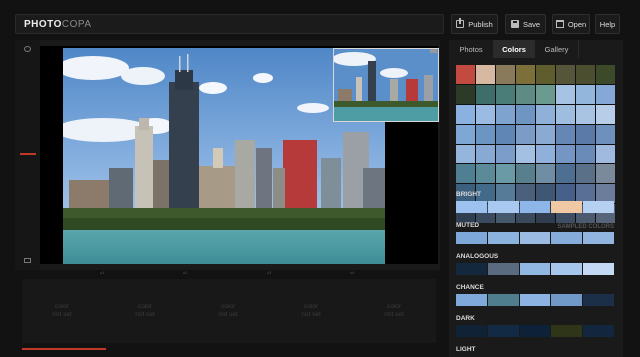 The height and width of the screenshot is (357, 640). Describe the element at coordinates (571, 24) in the screenshot. I see `open-button: Open` at that location.